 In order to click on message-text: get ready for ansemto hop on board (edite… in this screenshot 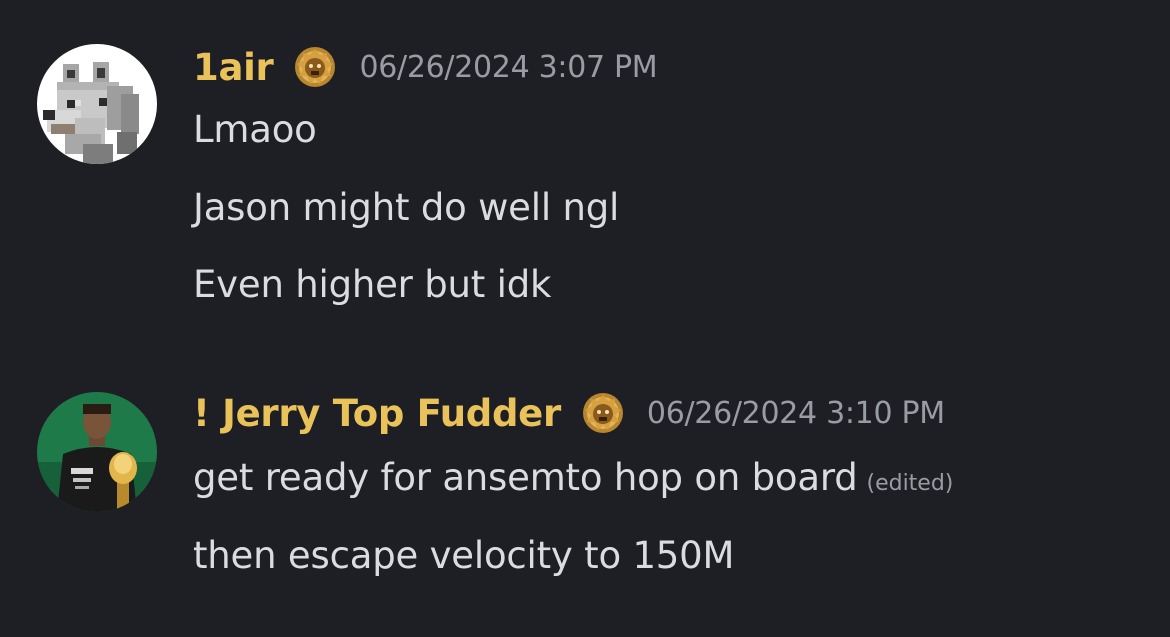, I will do `click(573, 477)`.